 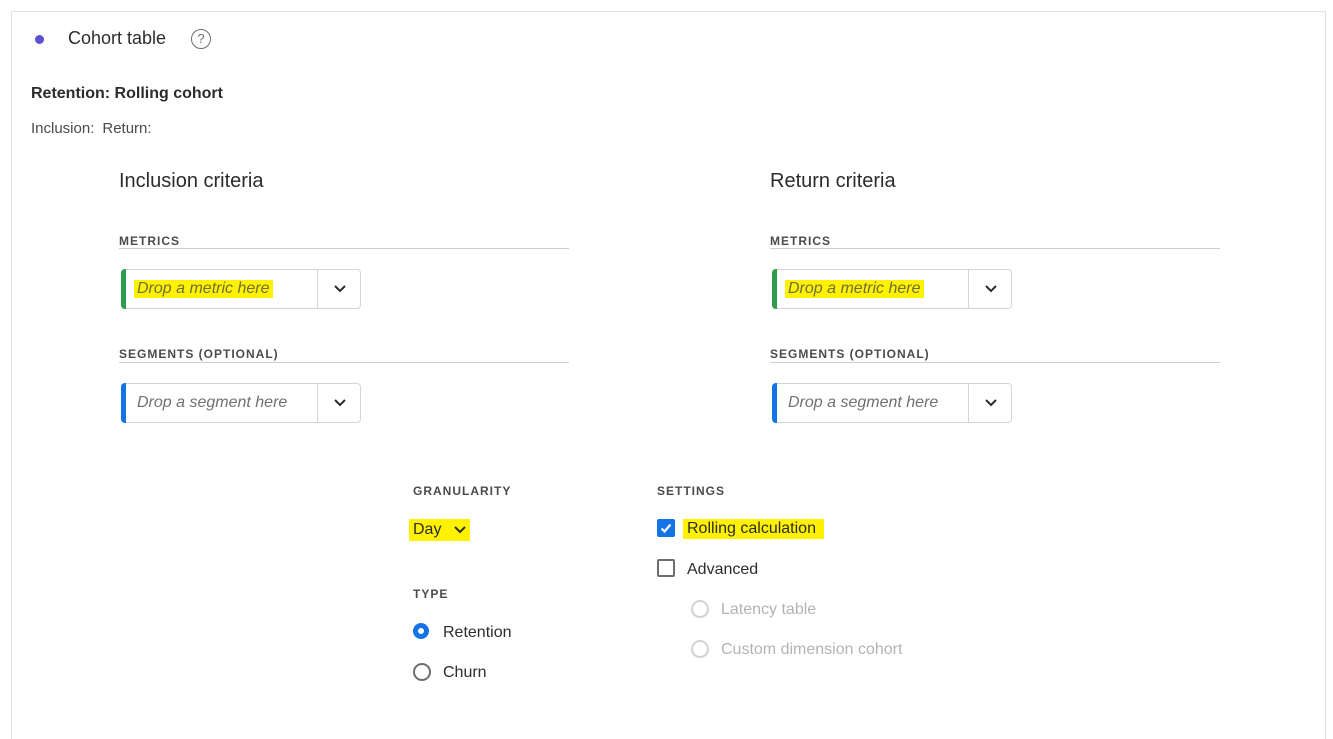 I want to click on type-retention-radio, so click(x=421, y=631).